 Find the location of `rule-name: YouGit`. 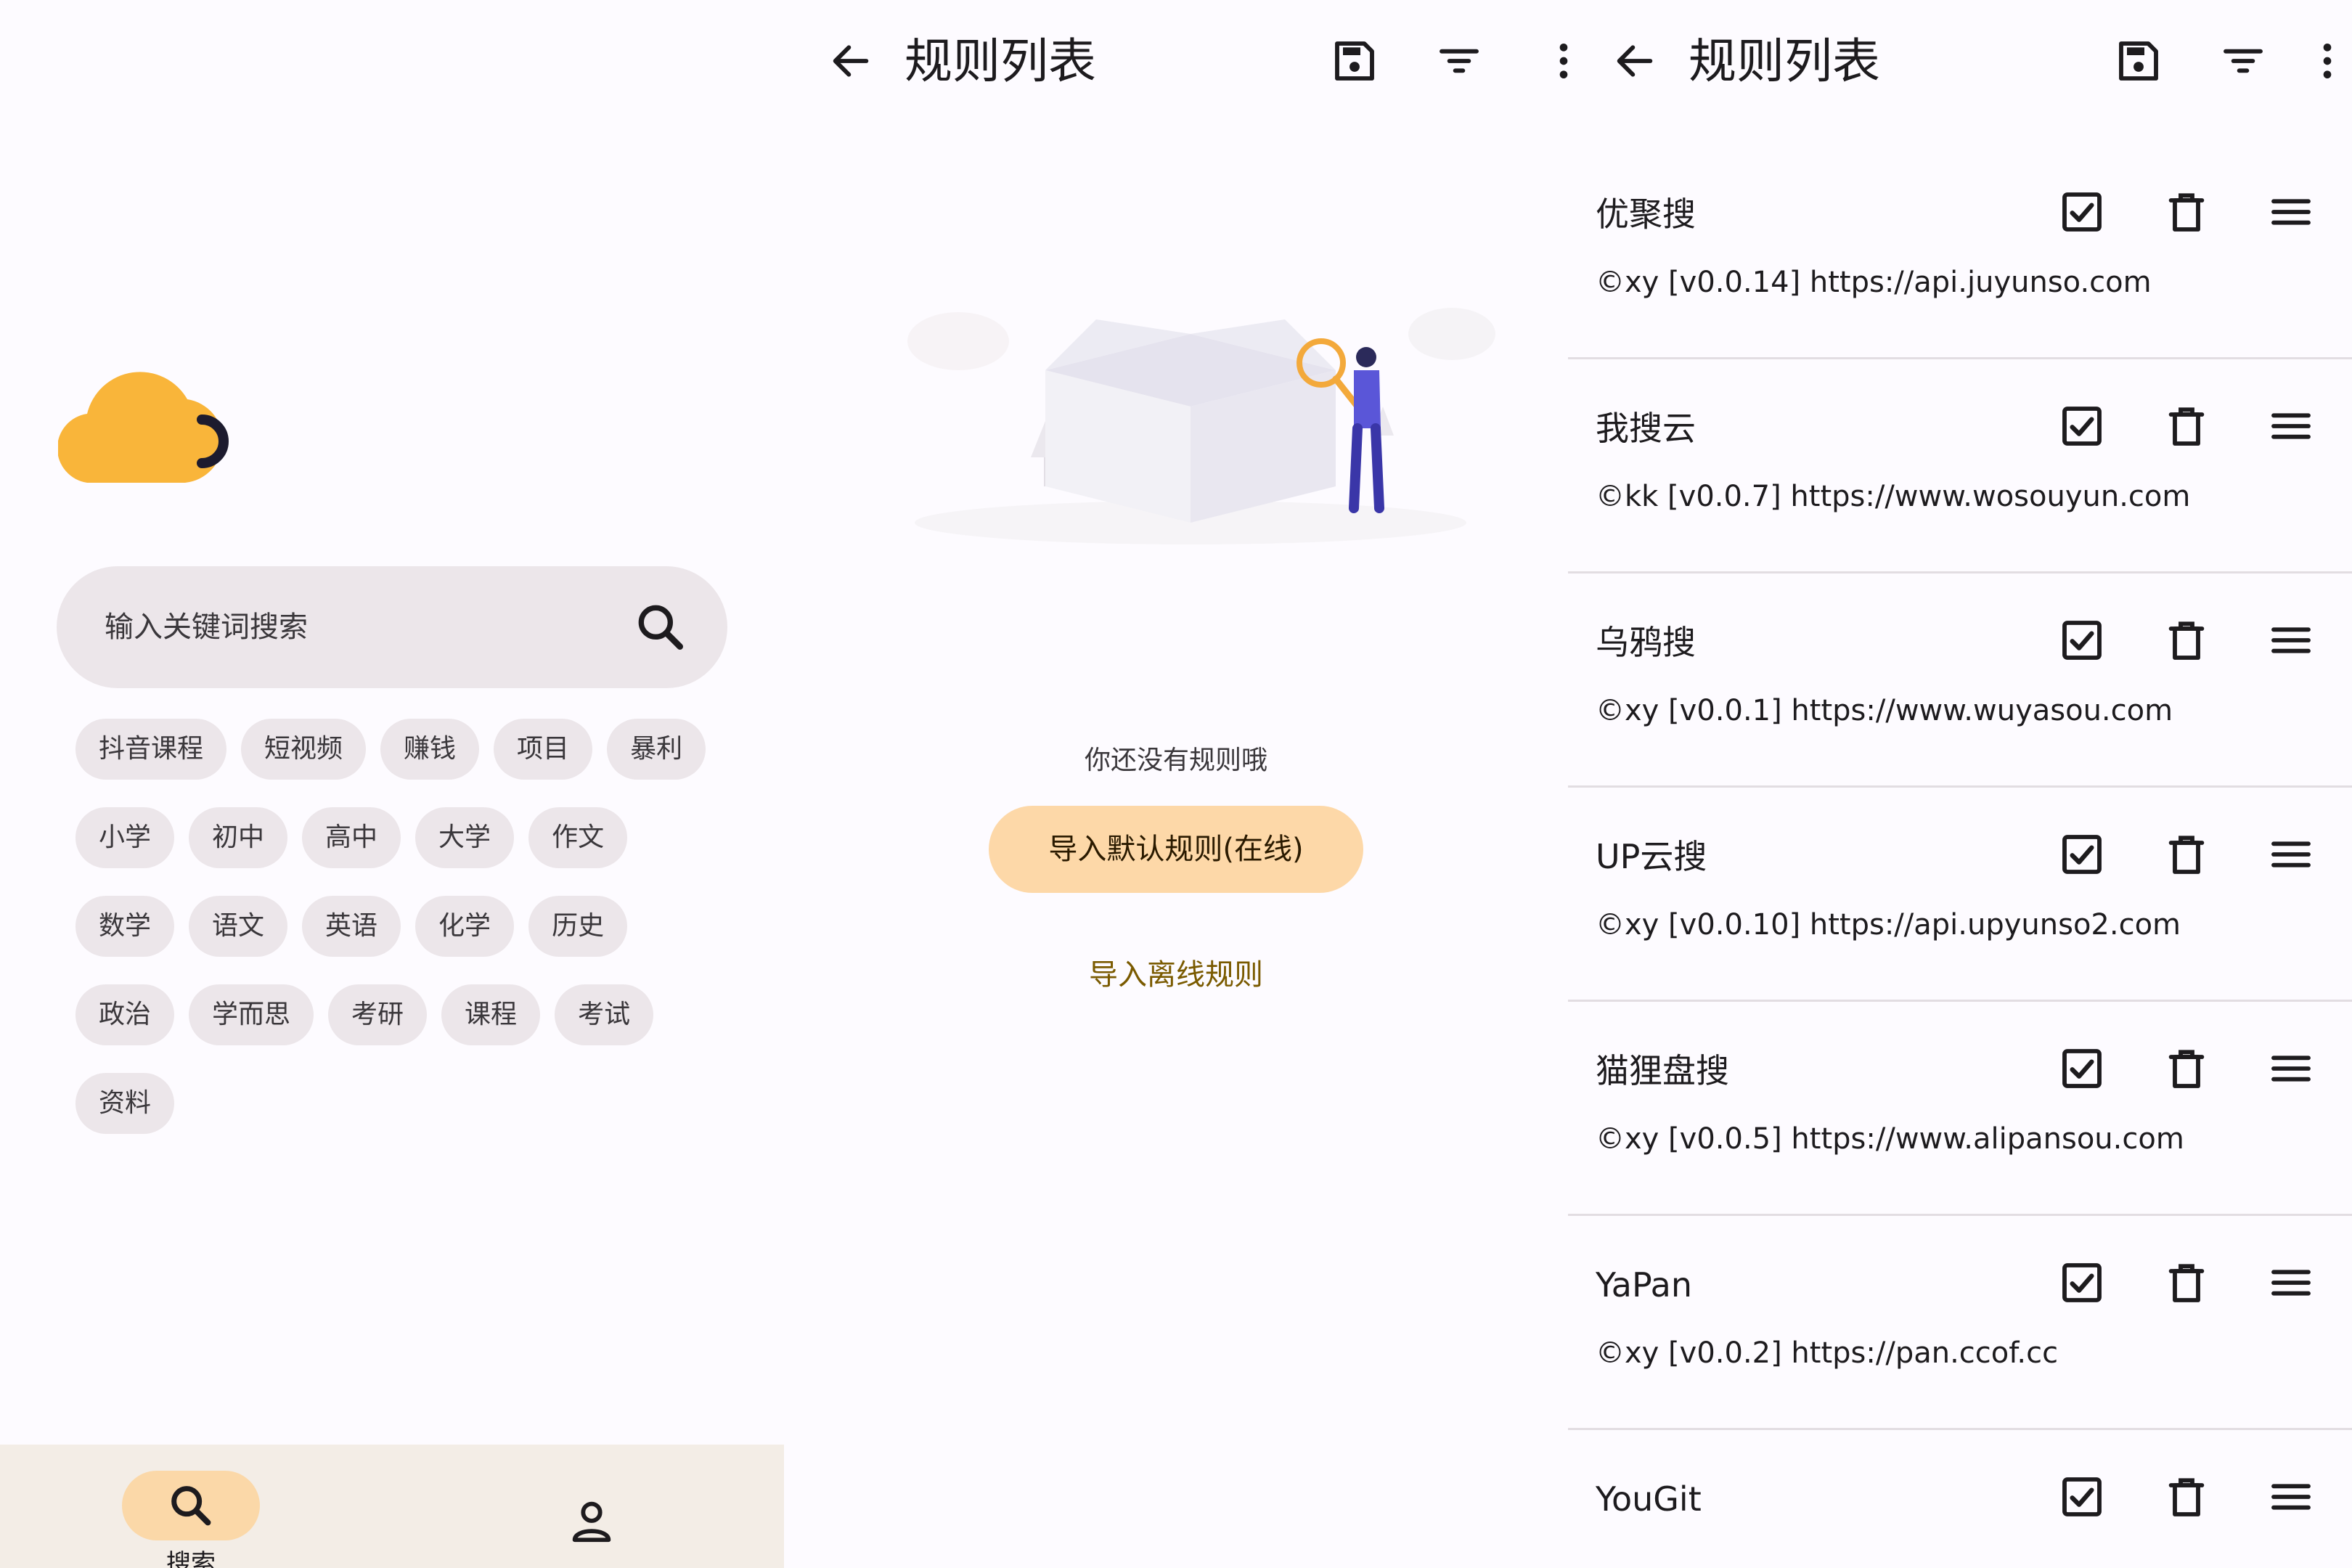

rule-name: YouGit is located at coordinates (1649, 1499).